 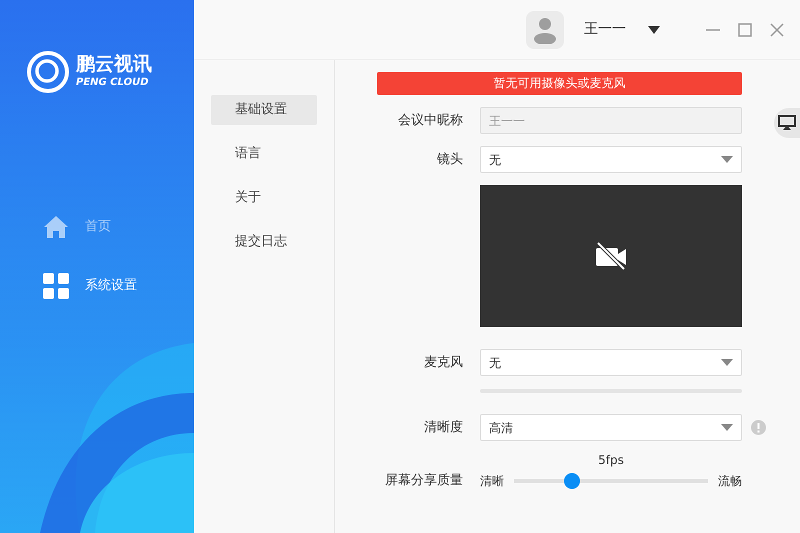 I want to click on settings-menu-item: 基础设置, so click(x=264, y=110).